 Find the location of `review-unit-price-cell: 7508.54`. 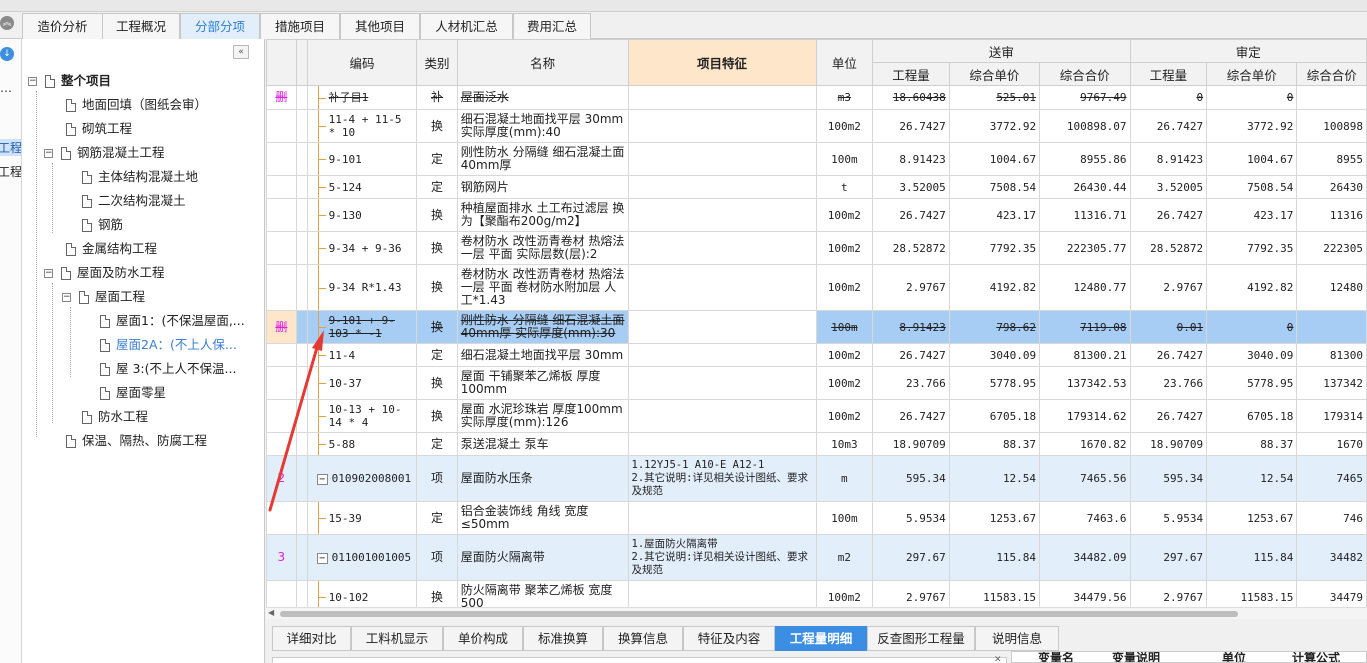

review-unit-price-cell: 7508.54 is located at coordinates (1252, 187).